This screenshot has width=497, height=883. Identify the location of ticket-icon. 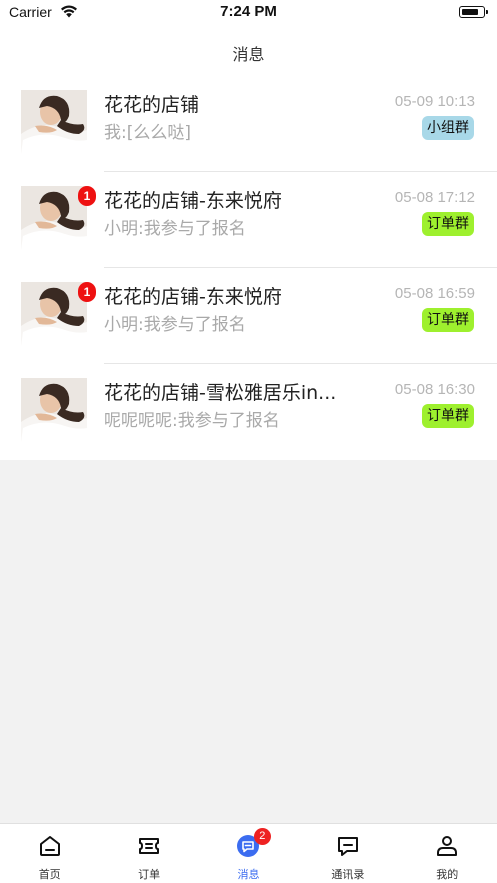
(149, 846).